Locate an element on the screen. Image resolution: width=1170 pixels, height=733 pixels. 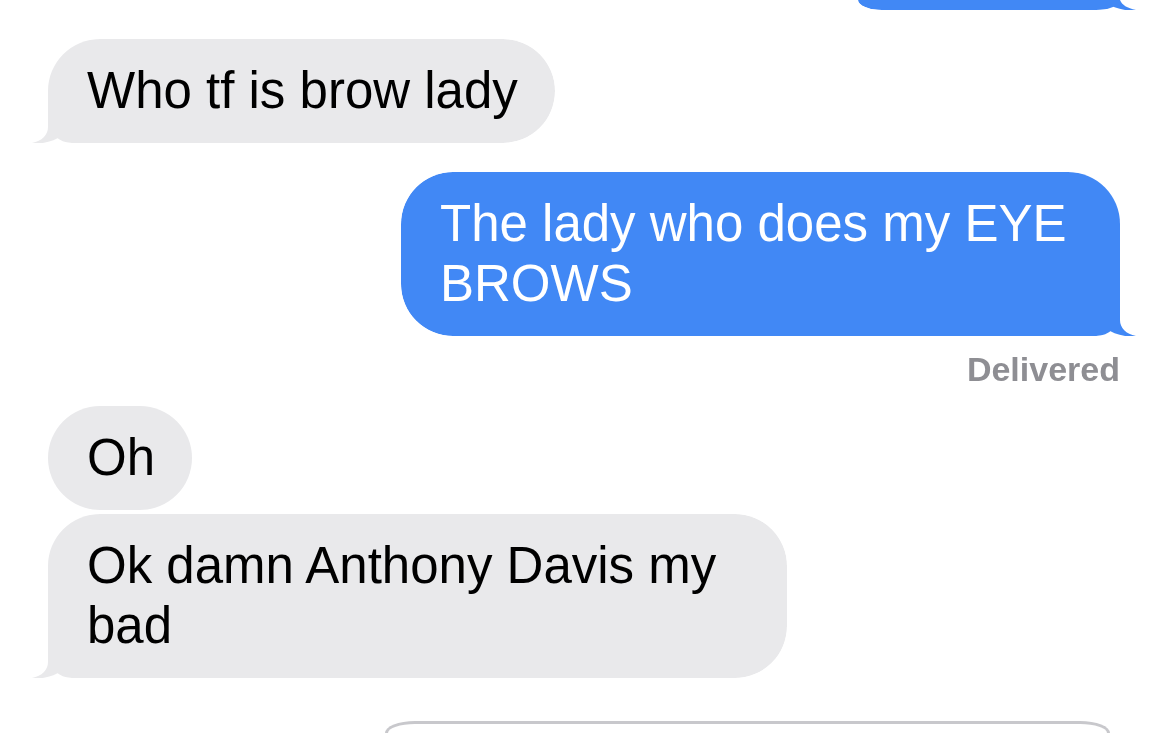
message-bubble: Oh is located at coordinates (120, 458).